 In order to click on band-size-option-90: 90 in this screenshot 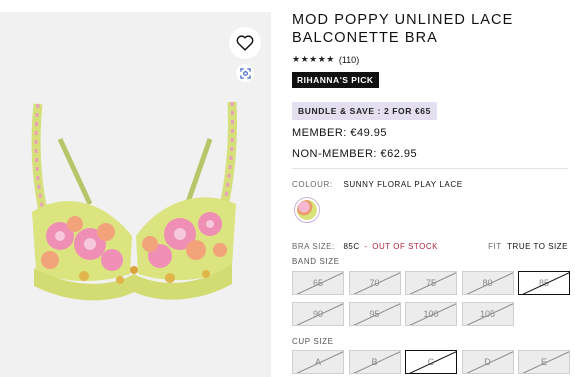, I will do `click(318, 314)`.